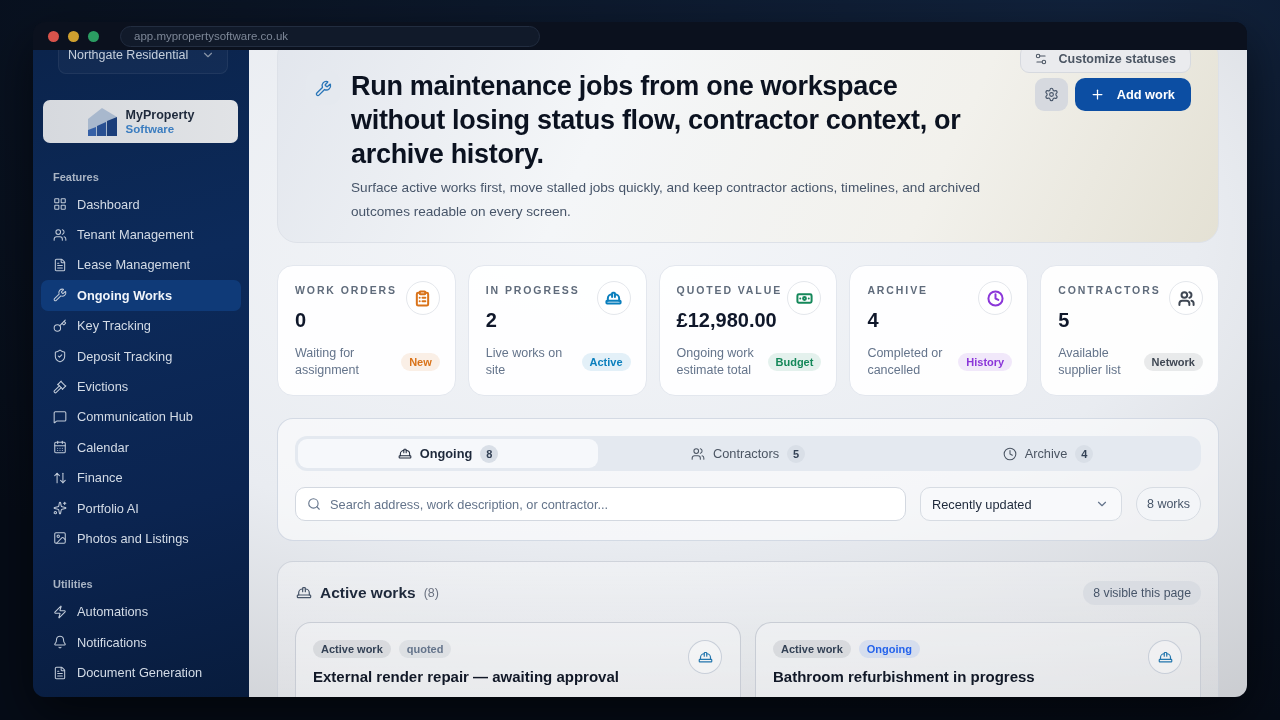 This screenshot has width=1280, height=720. I want to click on stat-tag: Network, so click(1173, 362).